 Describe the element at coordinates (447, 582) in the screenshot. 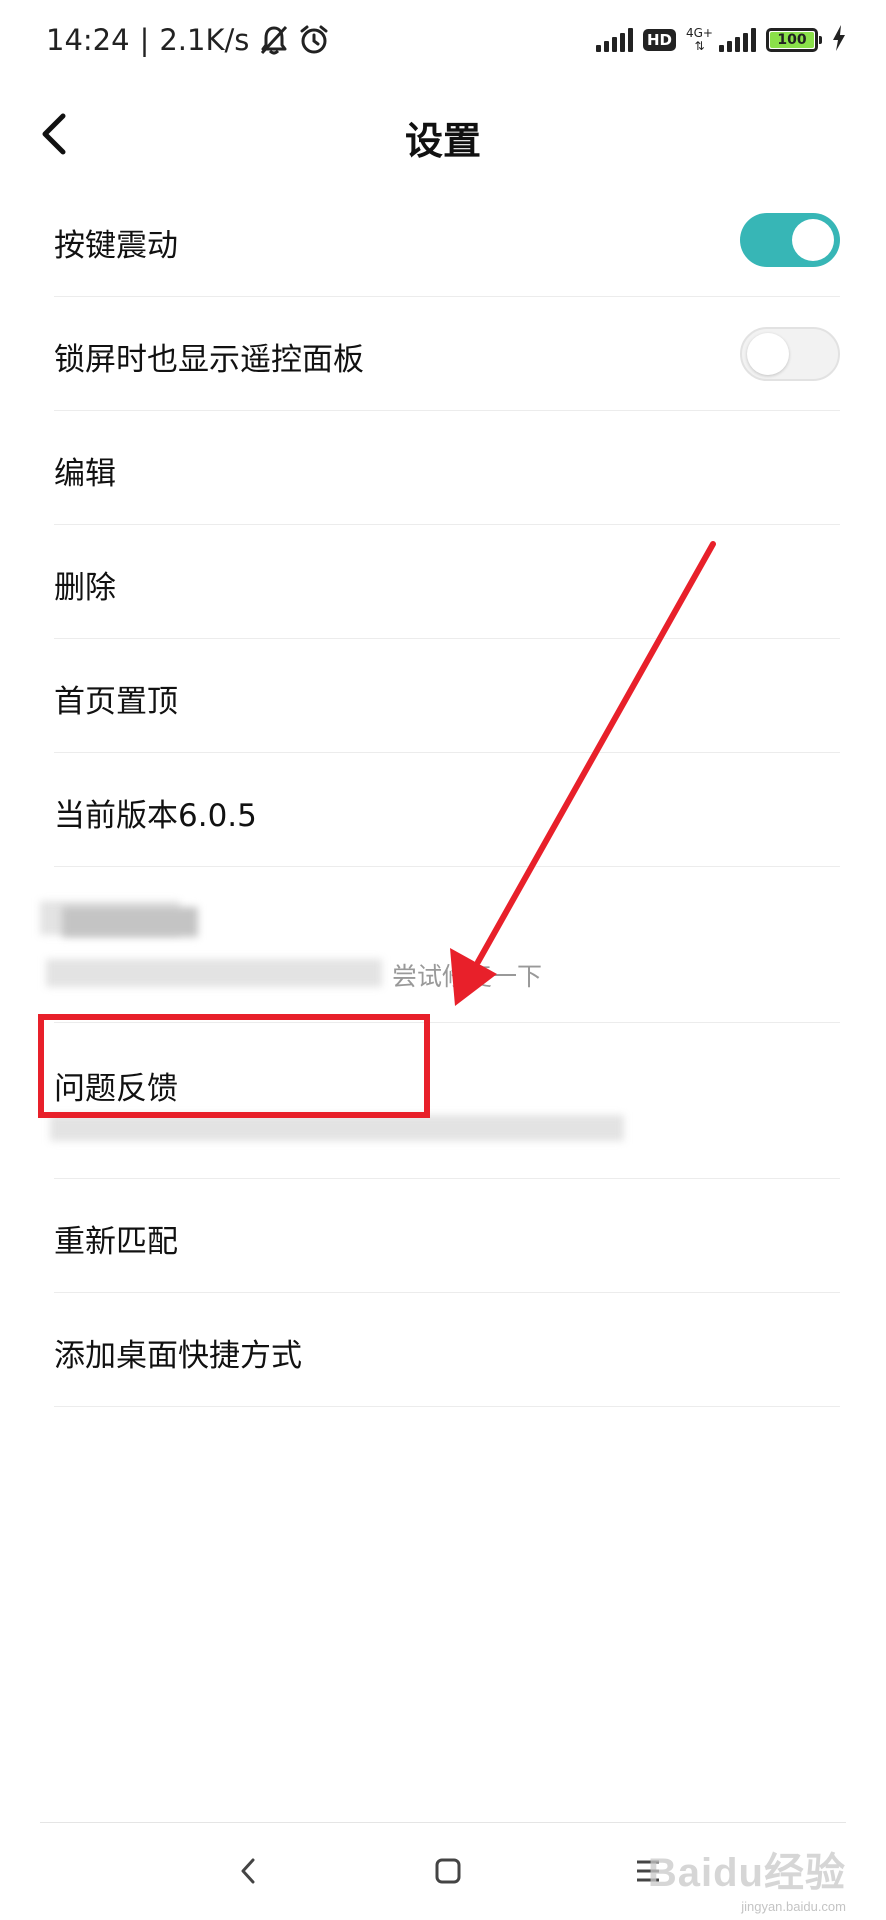

I see `setting-delete: 删除` at that location.